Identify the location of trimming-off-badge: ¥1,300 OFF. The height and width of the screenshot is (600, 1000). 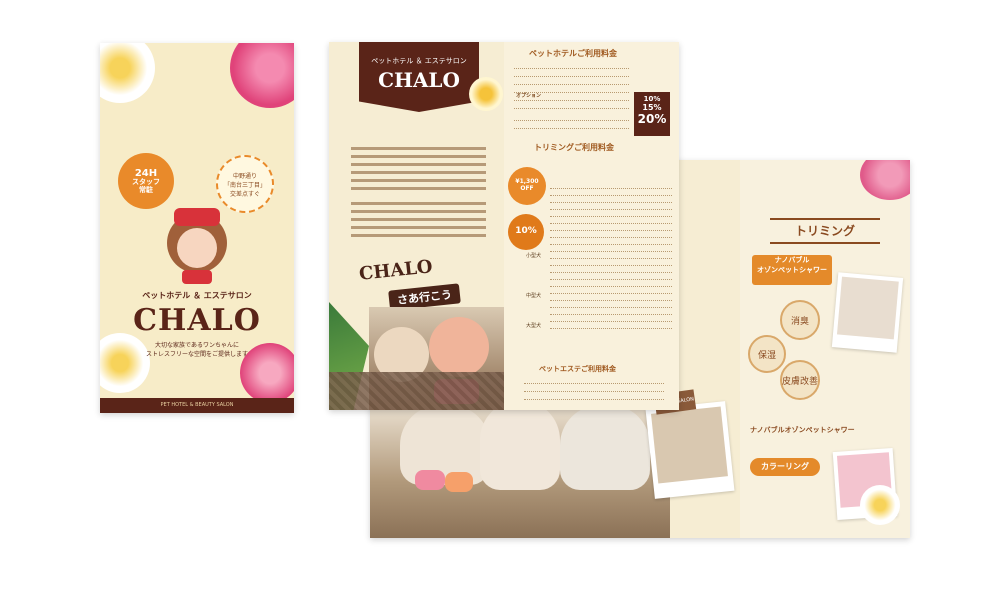
(527, 186).